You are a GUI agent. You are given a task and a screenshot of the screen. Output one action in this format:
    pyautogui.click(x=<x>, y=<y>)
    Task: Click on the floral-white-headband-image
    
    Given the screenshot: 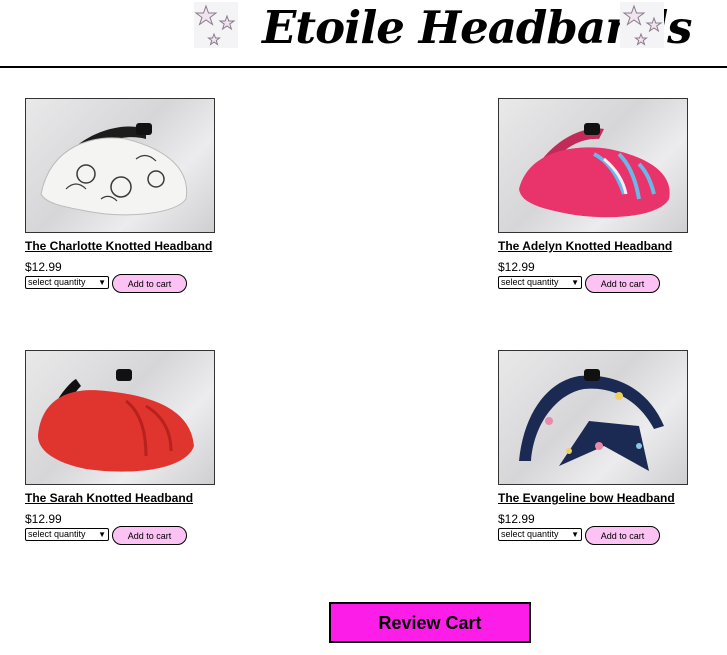 What is the action you would take?
    pyautogui.click(x=120, y=165)
    